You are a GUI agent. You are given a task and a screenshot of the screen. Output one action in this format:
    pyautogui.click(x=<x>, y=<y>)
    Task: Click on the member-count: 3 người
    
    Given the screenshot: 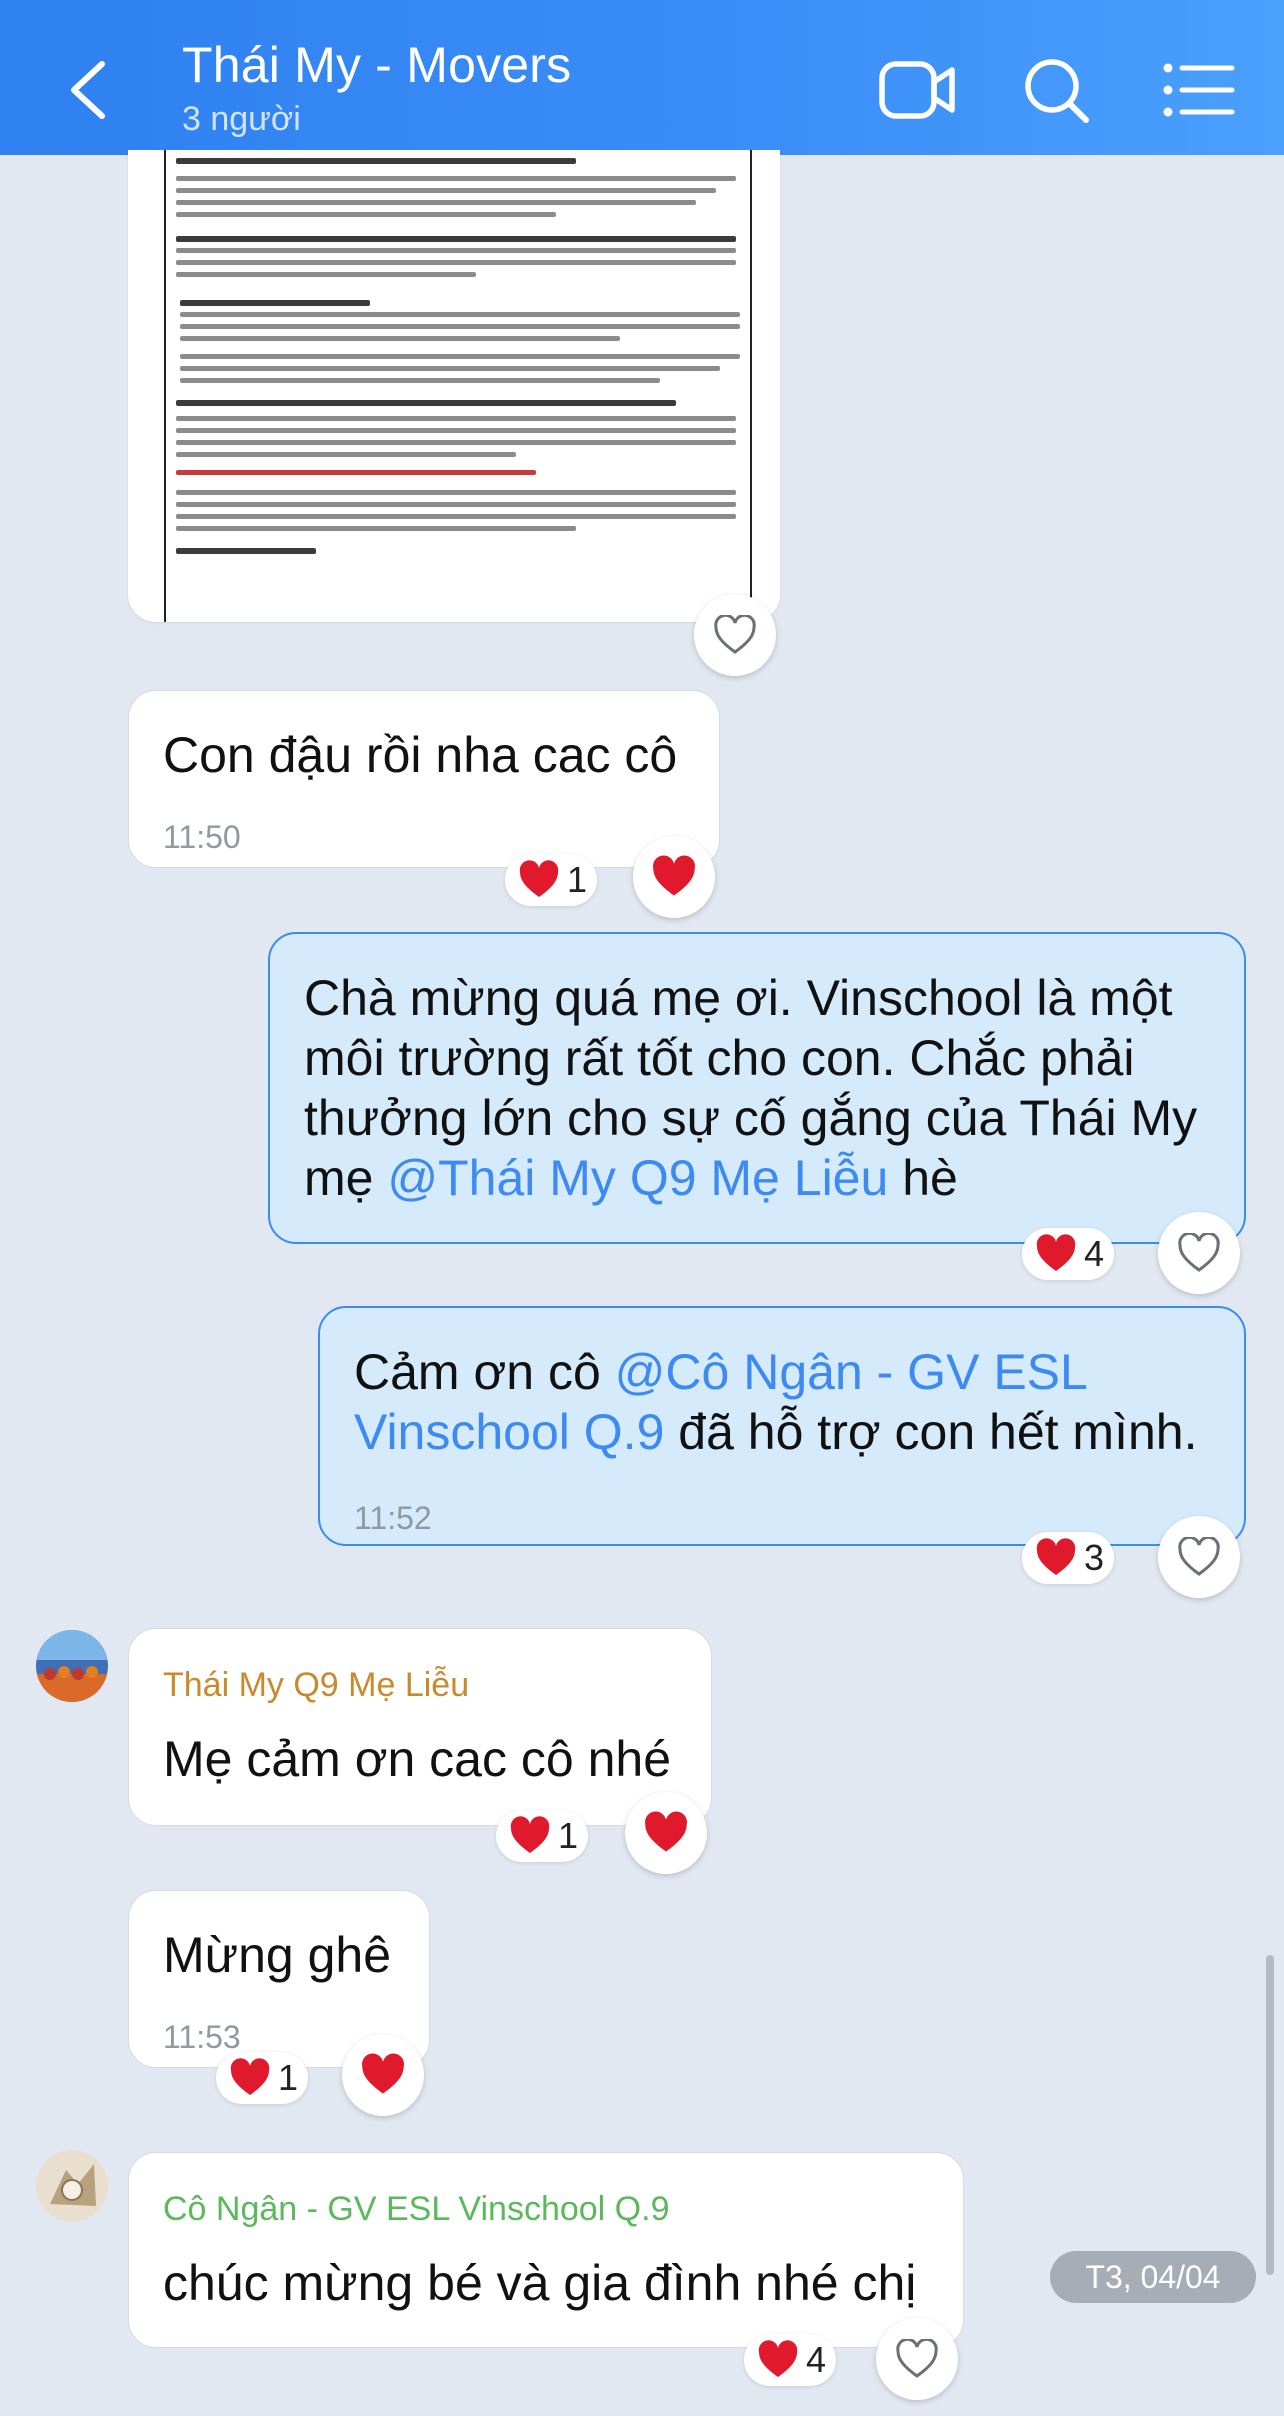 What is the action you would take?
    pyautogui.click(x=241, y=119)
    